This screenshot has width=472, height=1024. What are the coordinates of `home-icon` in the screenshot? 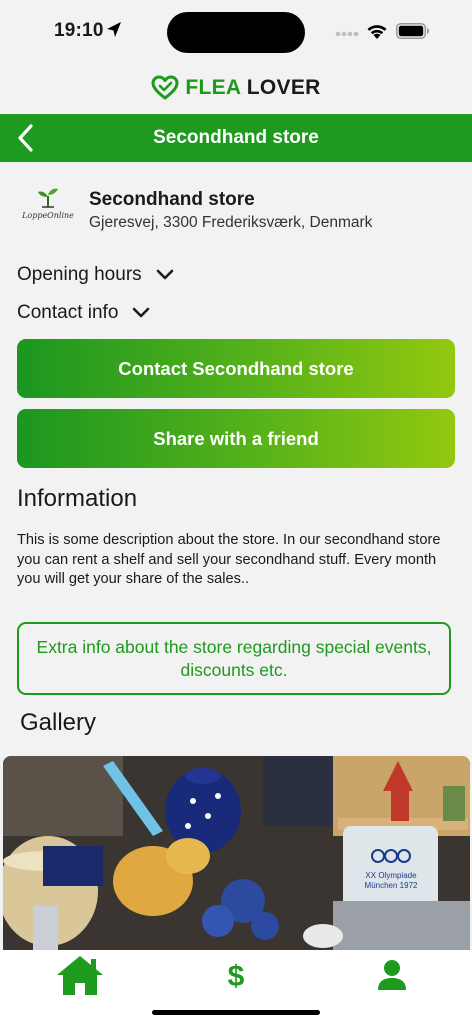 It's located at (80, 975).